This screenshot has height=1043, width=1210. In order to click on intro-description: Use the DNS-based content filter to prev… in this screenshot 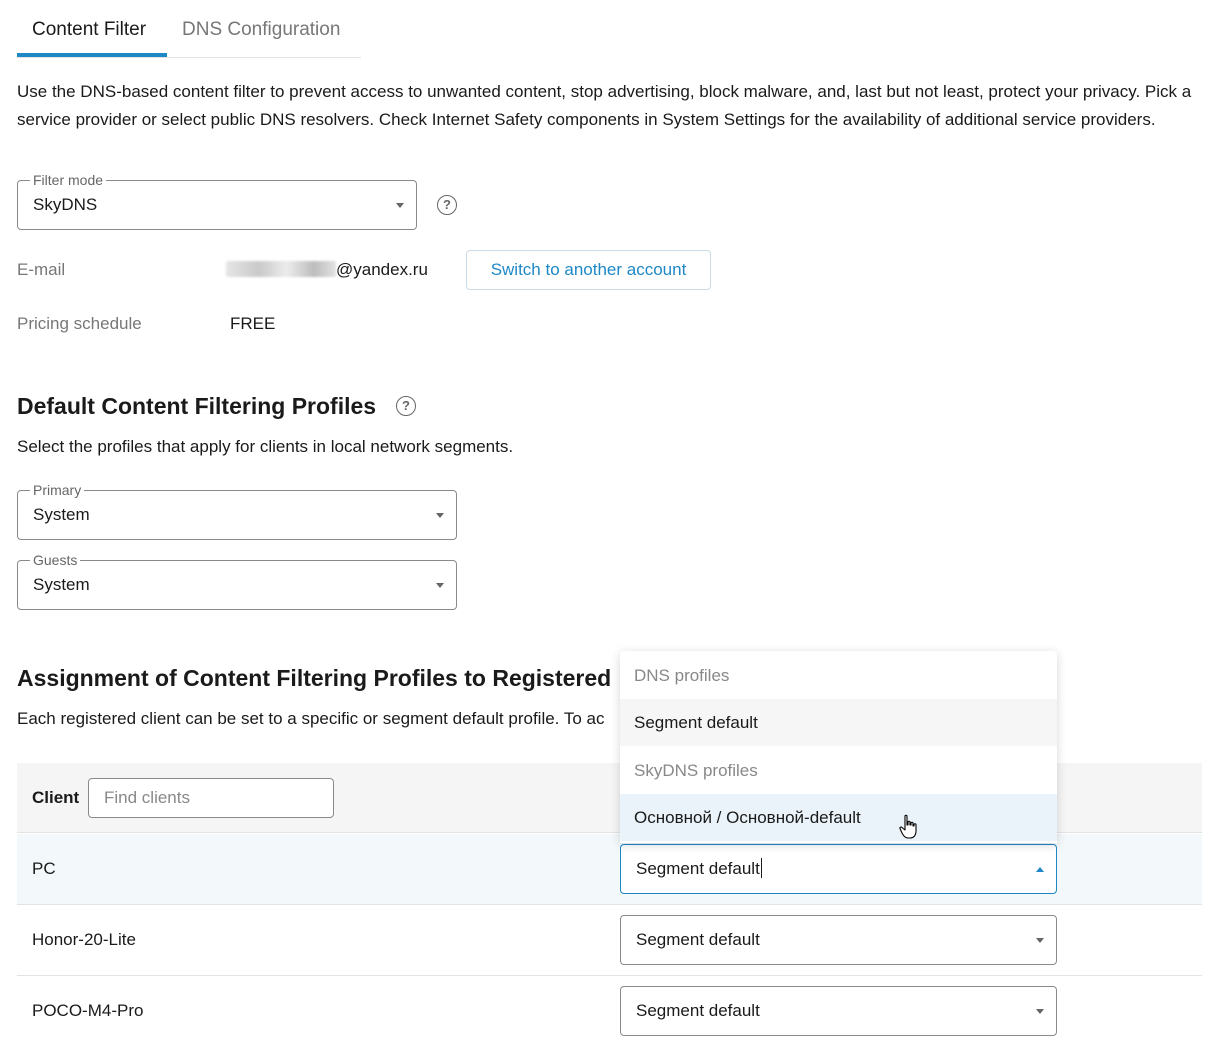, I will do `click(604, 105)`.